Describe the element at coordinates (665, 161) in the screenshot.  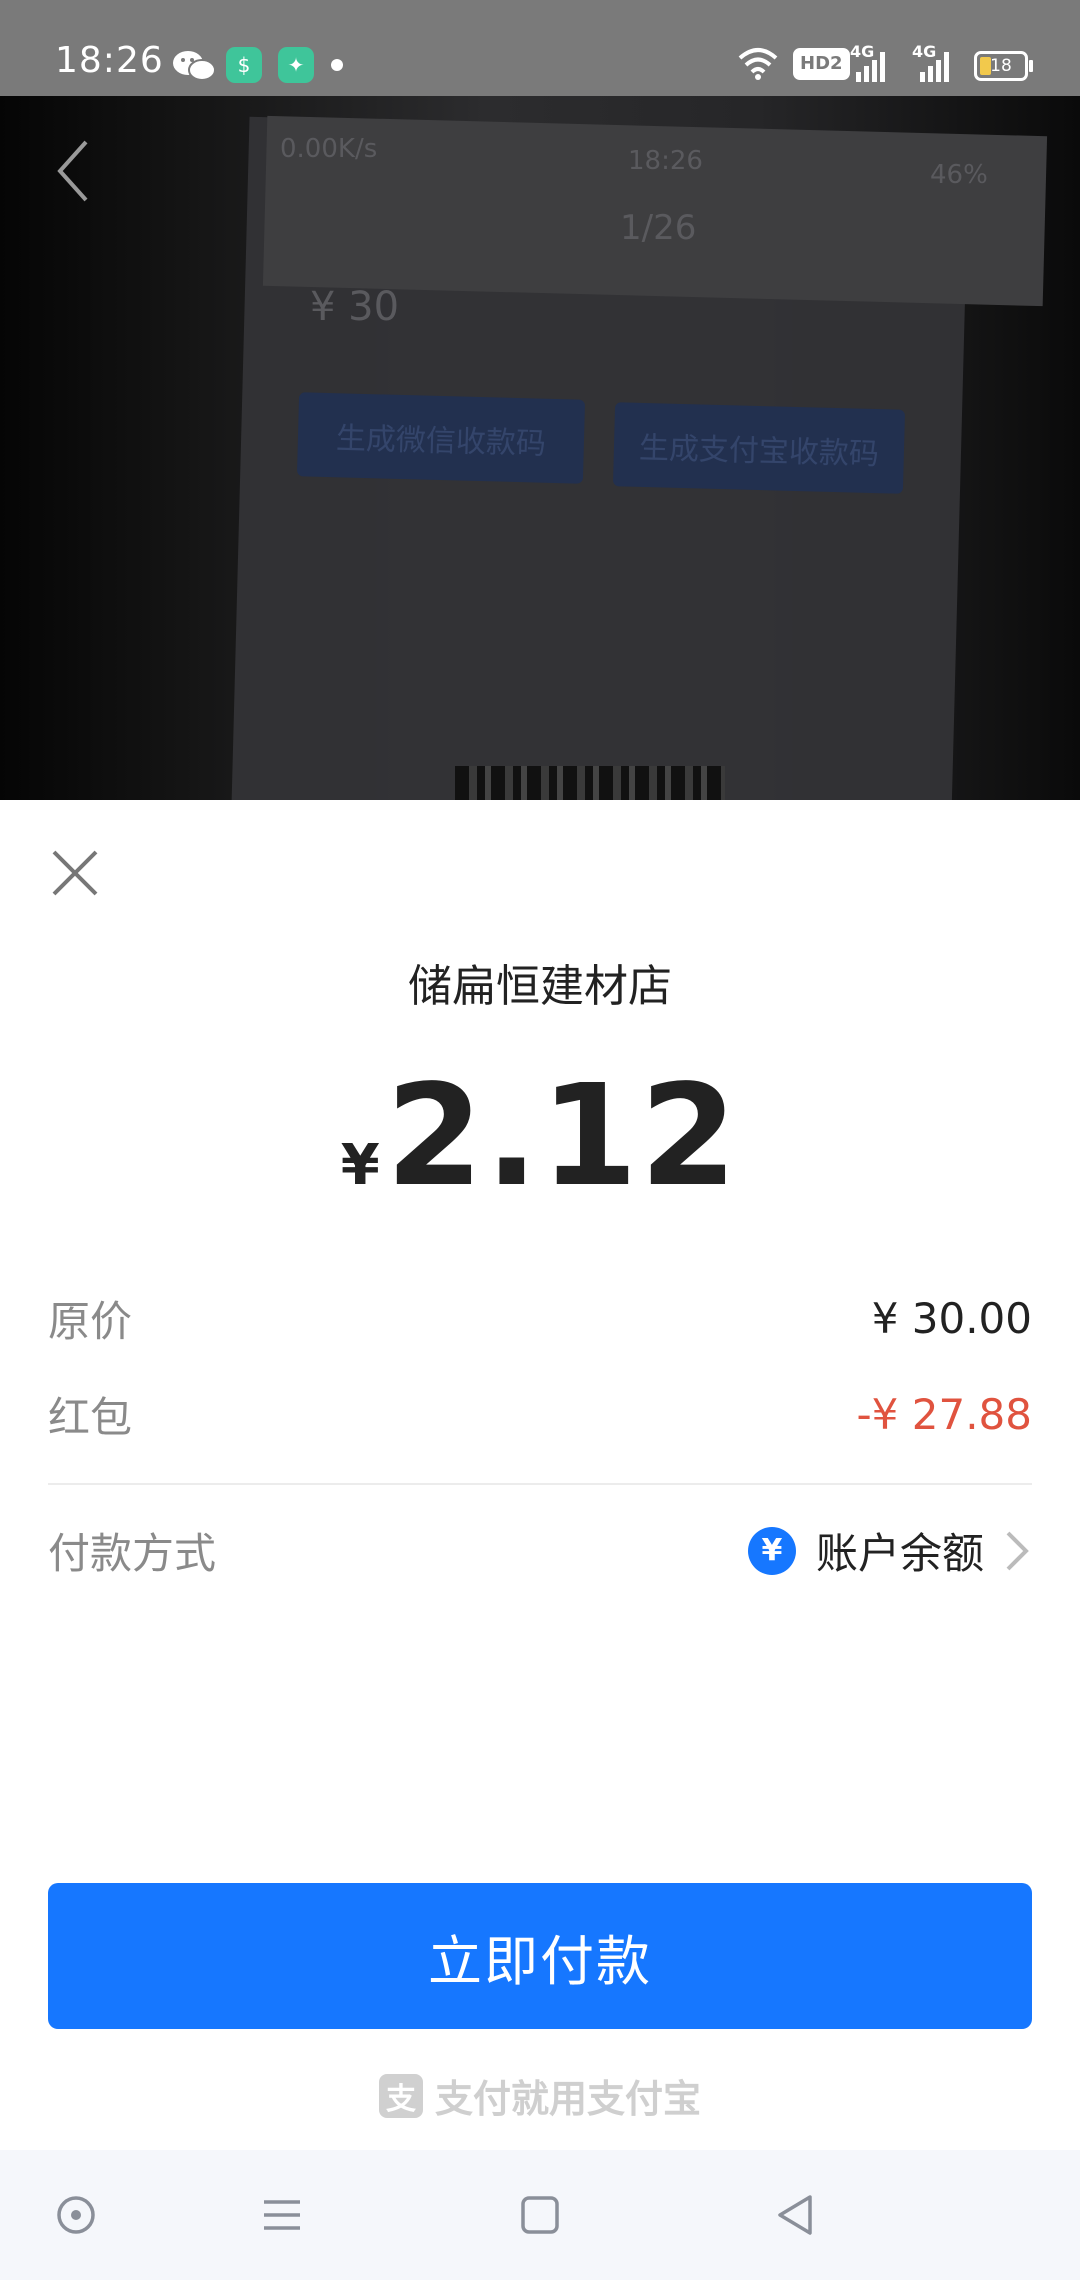
I see `scanned-time: 18:26` at that location.